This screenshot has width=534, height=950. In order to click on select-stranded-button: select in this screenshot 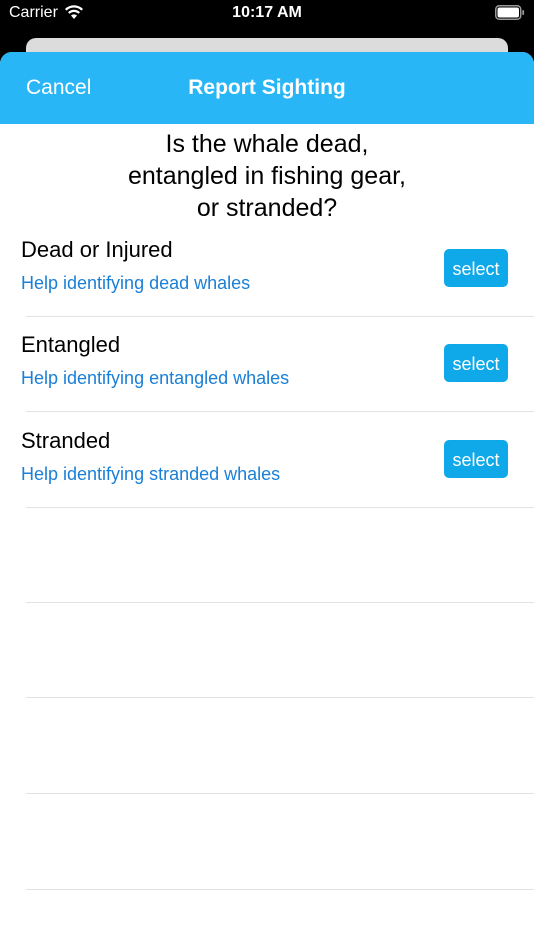, I will do `click(476, 459)`.